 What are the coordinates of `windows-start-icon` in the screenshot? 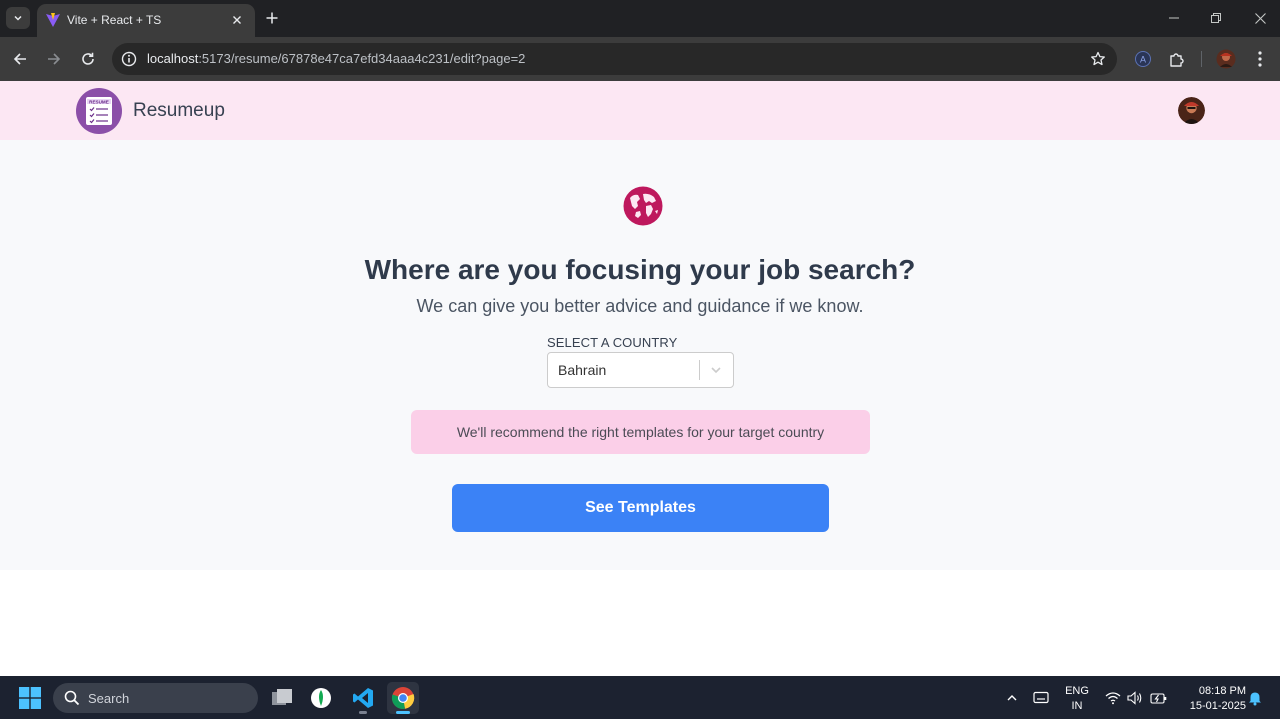 It's located at (30, 698).